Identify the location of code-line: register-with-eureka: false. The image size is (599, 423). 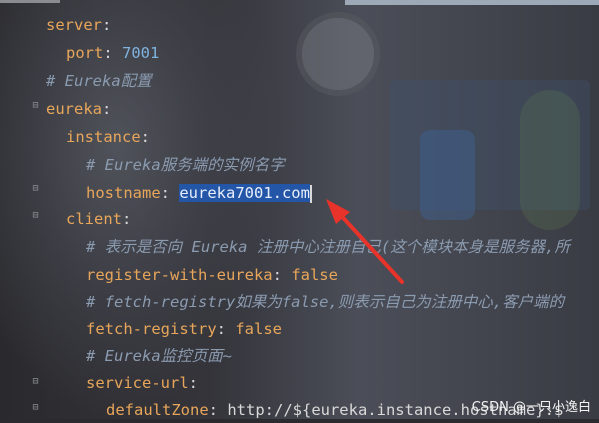
(212, 275).